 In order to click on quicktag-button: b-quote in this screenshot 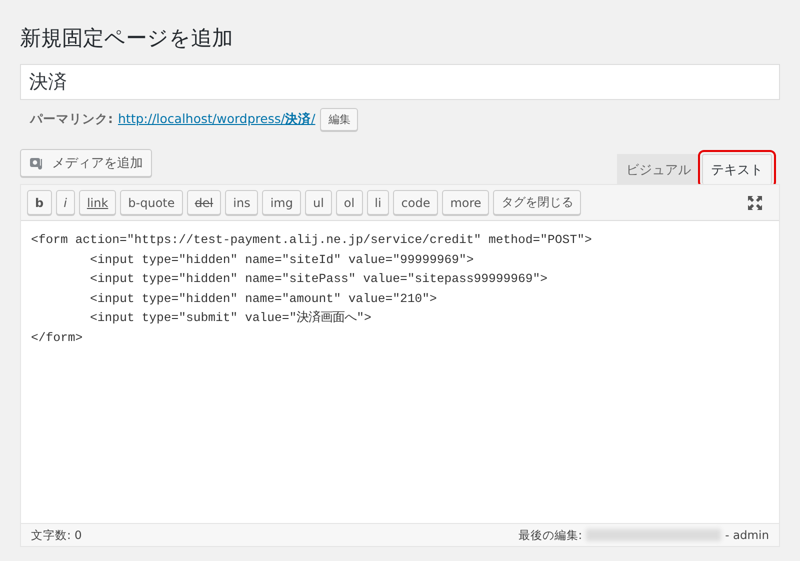, I will do `click(151, 202)`.